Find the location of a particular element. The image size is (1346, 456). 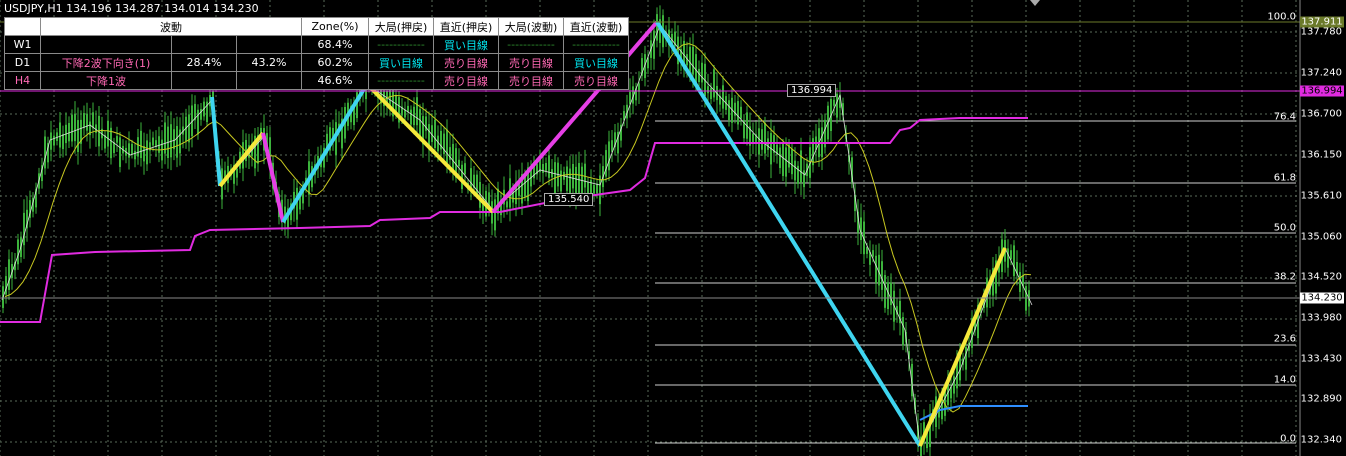

fib-level-label: 50.0 is located at coordinates (1284, 228).